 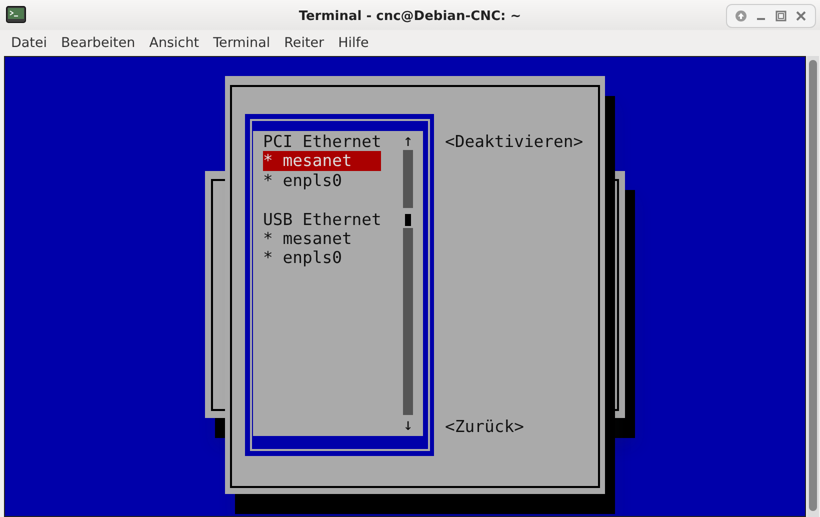 What do you see at coordinates (322, 141) in the screenshot?
I see `section-heading: PCI Ethernet` at bounding box center [322, 141].